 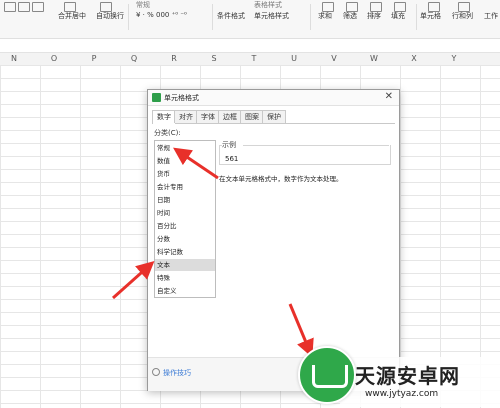 What do you see at coordinates (186, 116) in the screenshot?
I see `tab-alignment: 对齐` at bounding box center [186, 116].